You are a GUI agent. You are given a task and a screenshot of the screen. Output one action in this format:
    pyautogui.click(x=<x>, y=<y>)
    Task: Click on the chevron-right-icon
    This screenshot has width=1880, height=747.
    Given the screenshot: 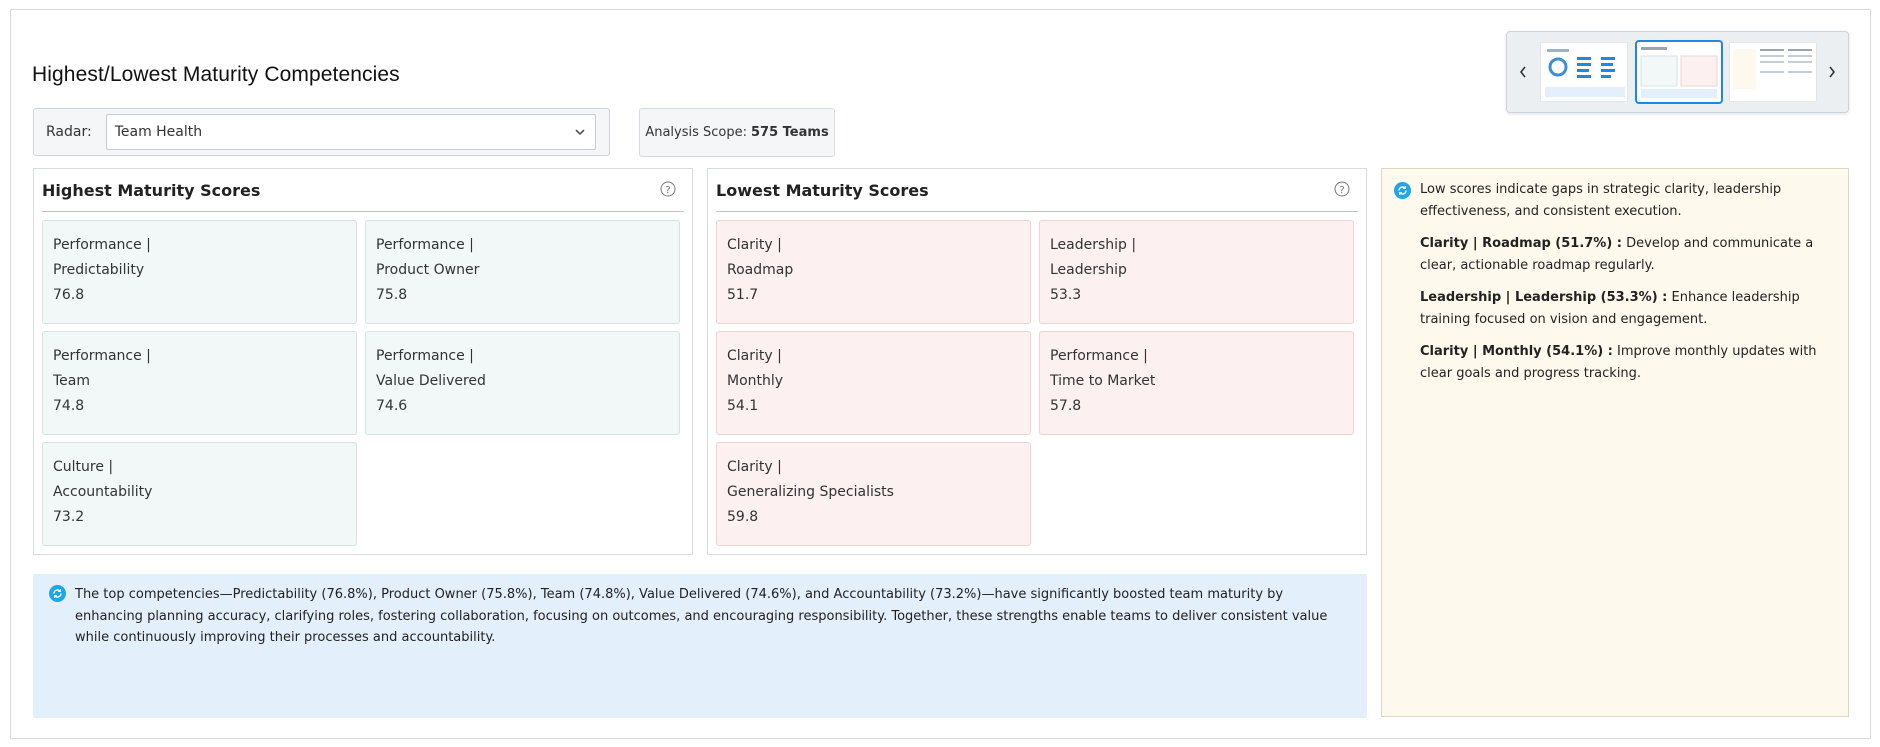 What is the action you would take?
    pyautogui.click(x=1832, y=72)
    